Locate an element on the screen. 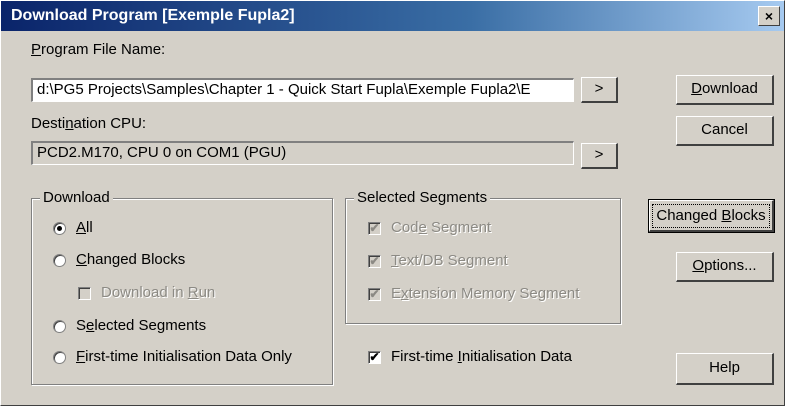 The height and width of the screenshot is (406, 785). destination-cpu-browse-button: > is located at coordinates (599, 156).